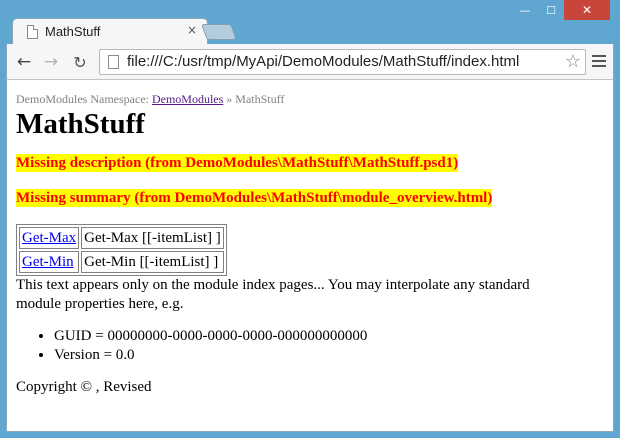 This screenshot has width=620, height=438. I want to click on breadcrumb-prefix: DemoModules Namespace:, so click(84, 99).